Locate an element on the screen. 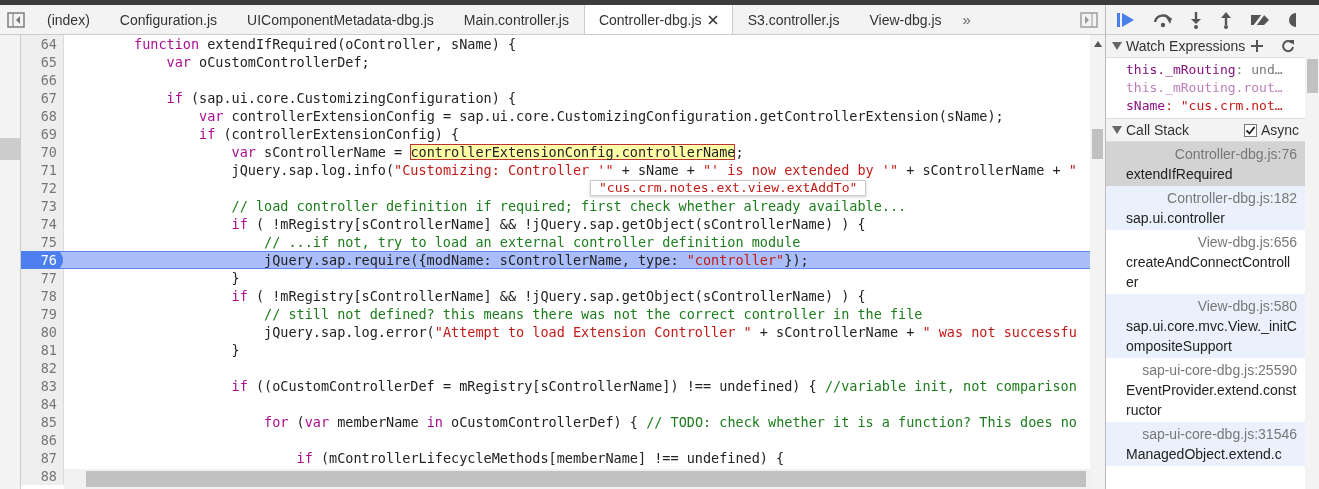 This screenshot has width=1319, height=489. line-number: 84 is located at coordinates (42, 404).